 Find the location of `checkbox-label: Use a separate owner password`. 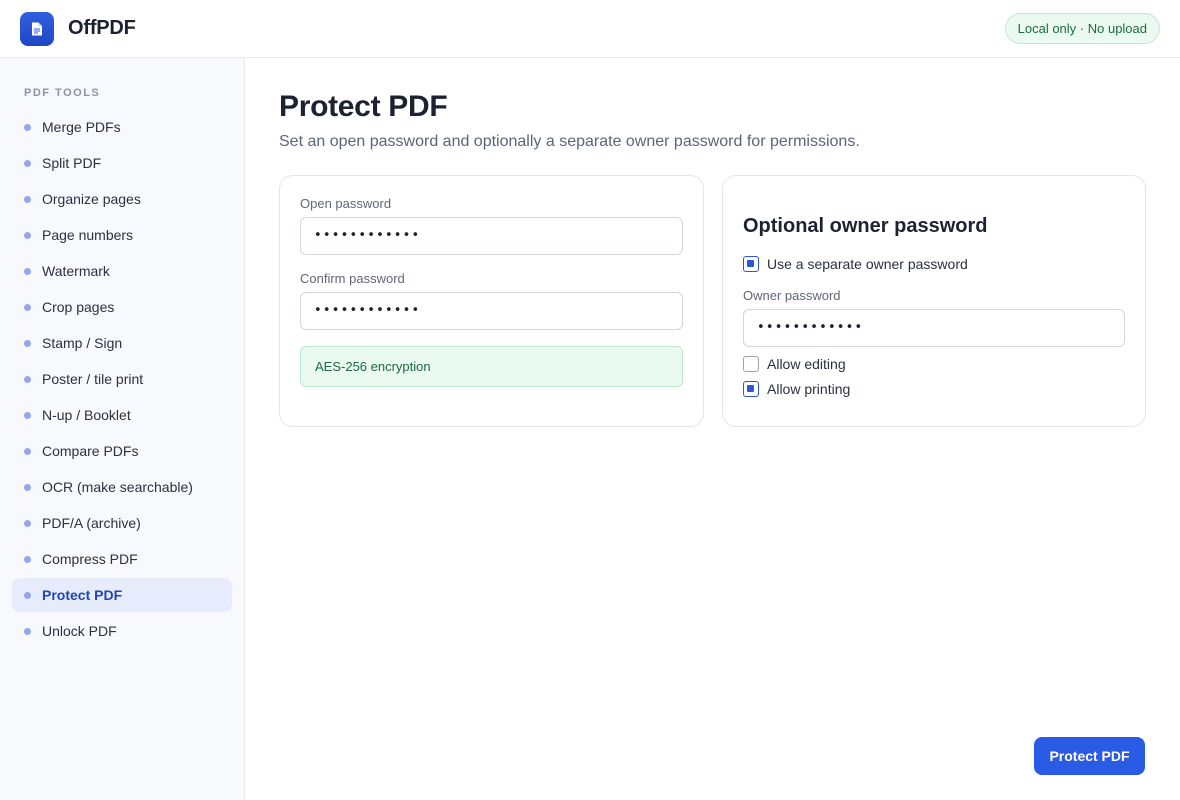

checkbox-label: Use a separate owner password is located at coordinates (867, 264).